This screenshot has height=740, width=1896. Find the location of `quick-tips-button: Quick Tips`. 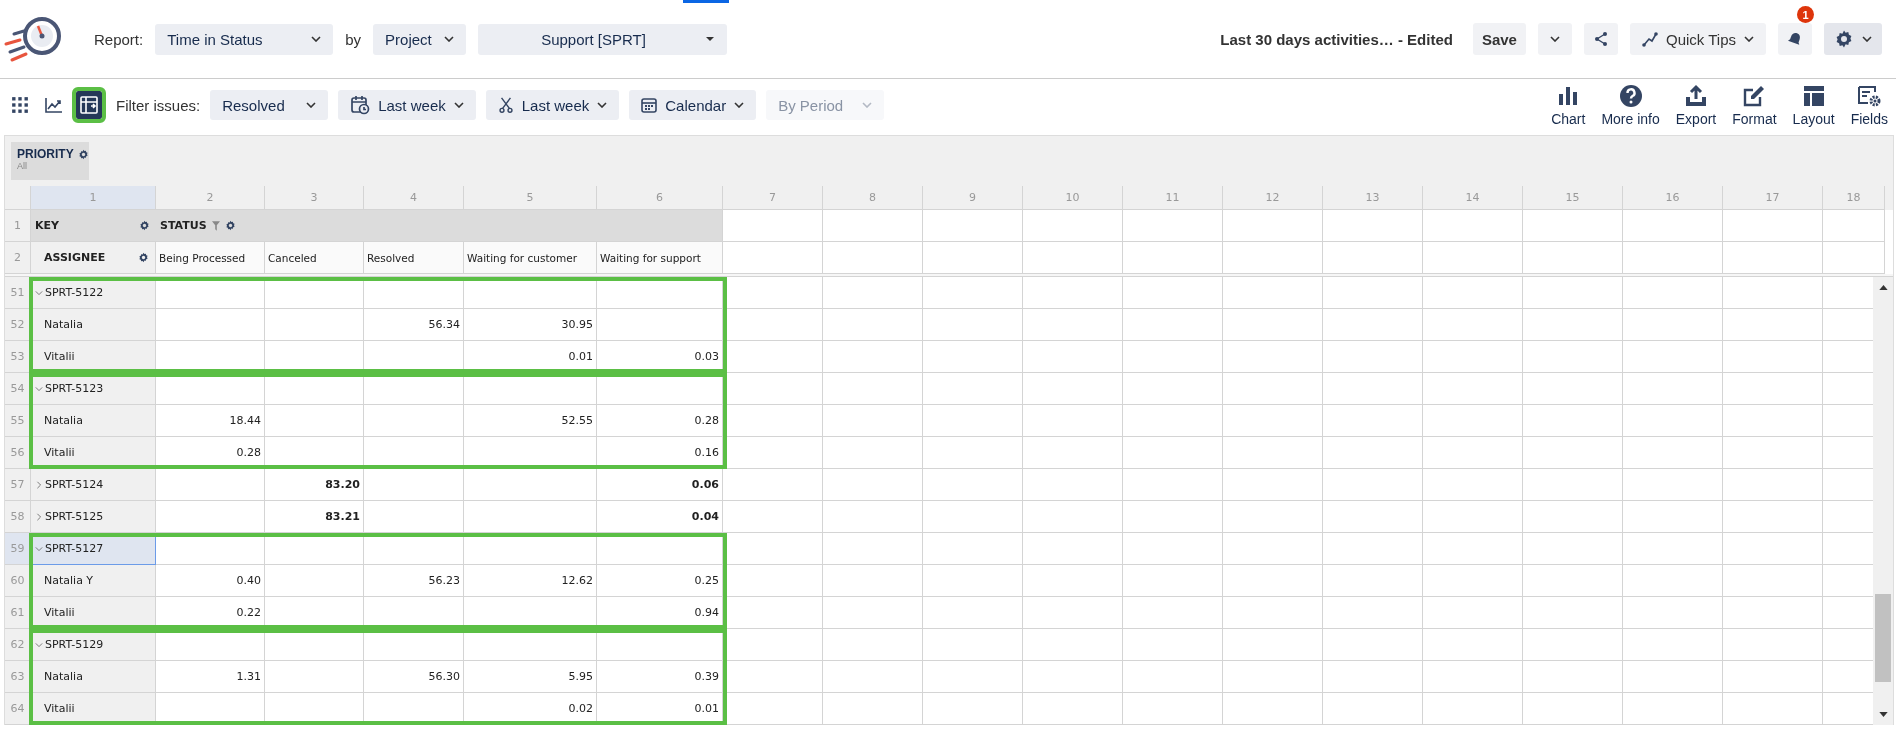

quick-tips-button: Quick Tips is located at coordinates (1697, 39).